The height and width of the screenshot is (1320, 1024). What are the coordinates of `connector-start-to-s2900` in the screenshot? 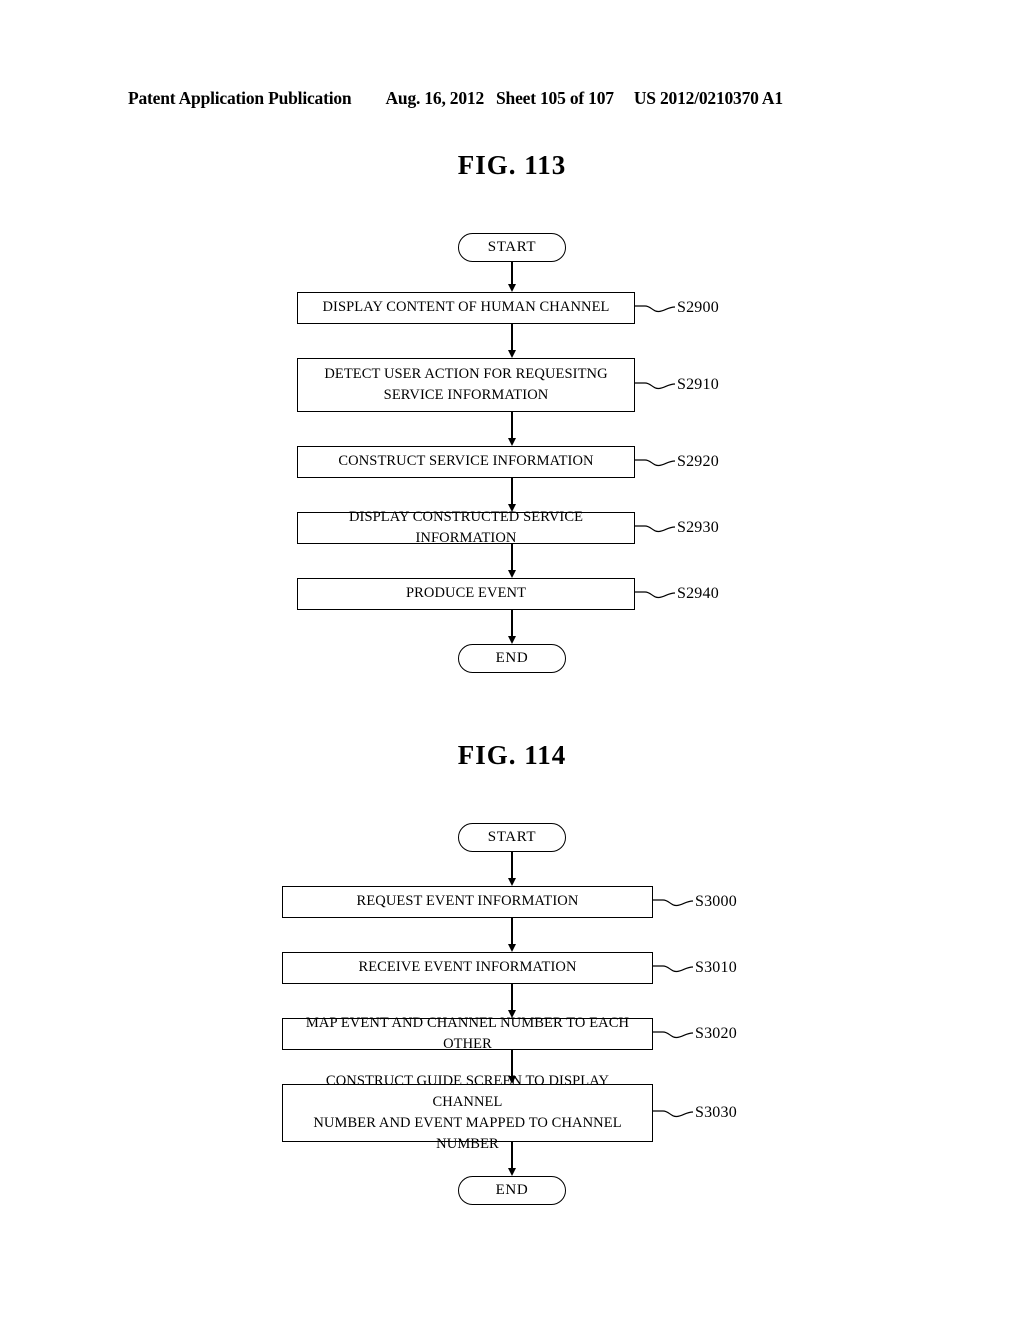 It's located at (512, 277).